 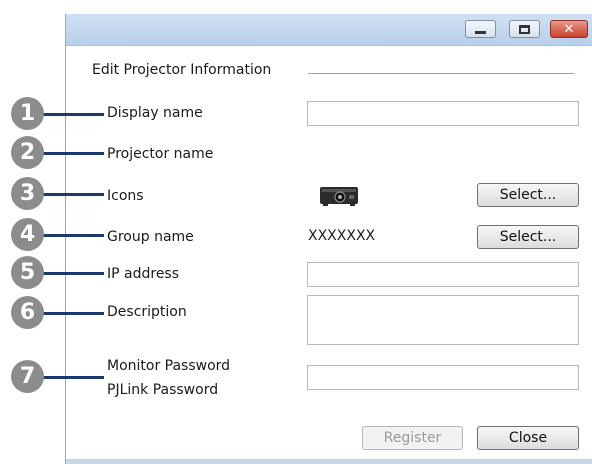 I want to click on callout-1: 1, so click(x=27, y=113).